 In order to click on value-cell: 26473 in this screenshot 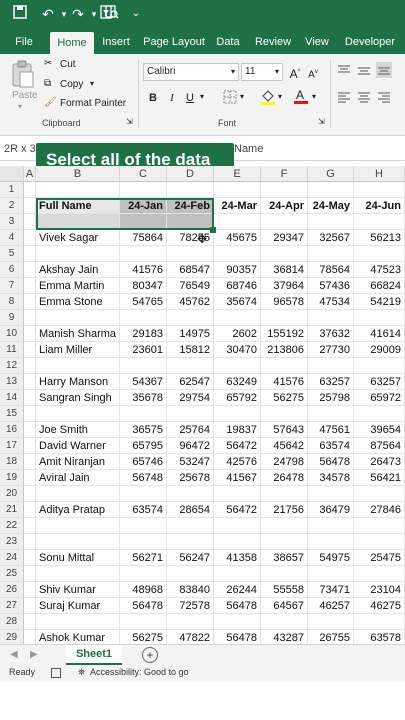, I will do `click(379, 462)`.